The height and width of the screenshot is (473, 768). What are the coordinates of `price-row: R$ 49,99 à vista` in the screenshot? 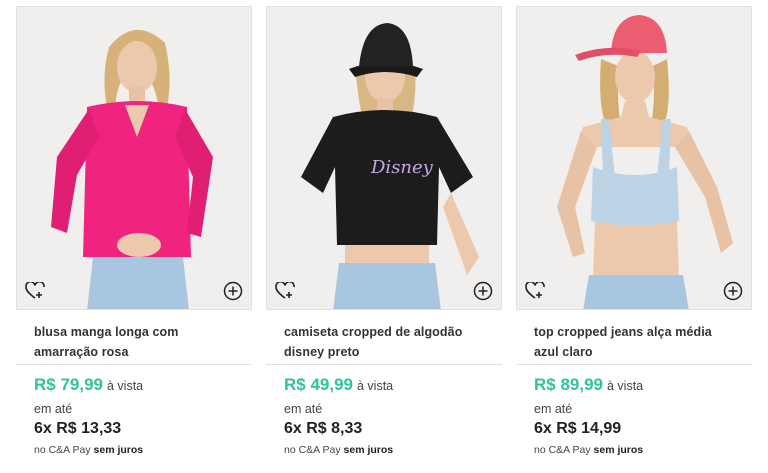 It's located at (338, 385).